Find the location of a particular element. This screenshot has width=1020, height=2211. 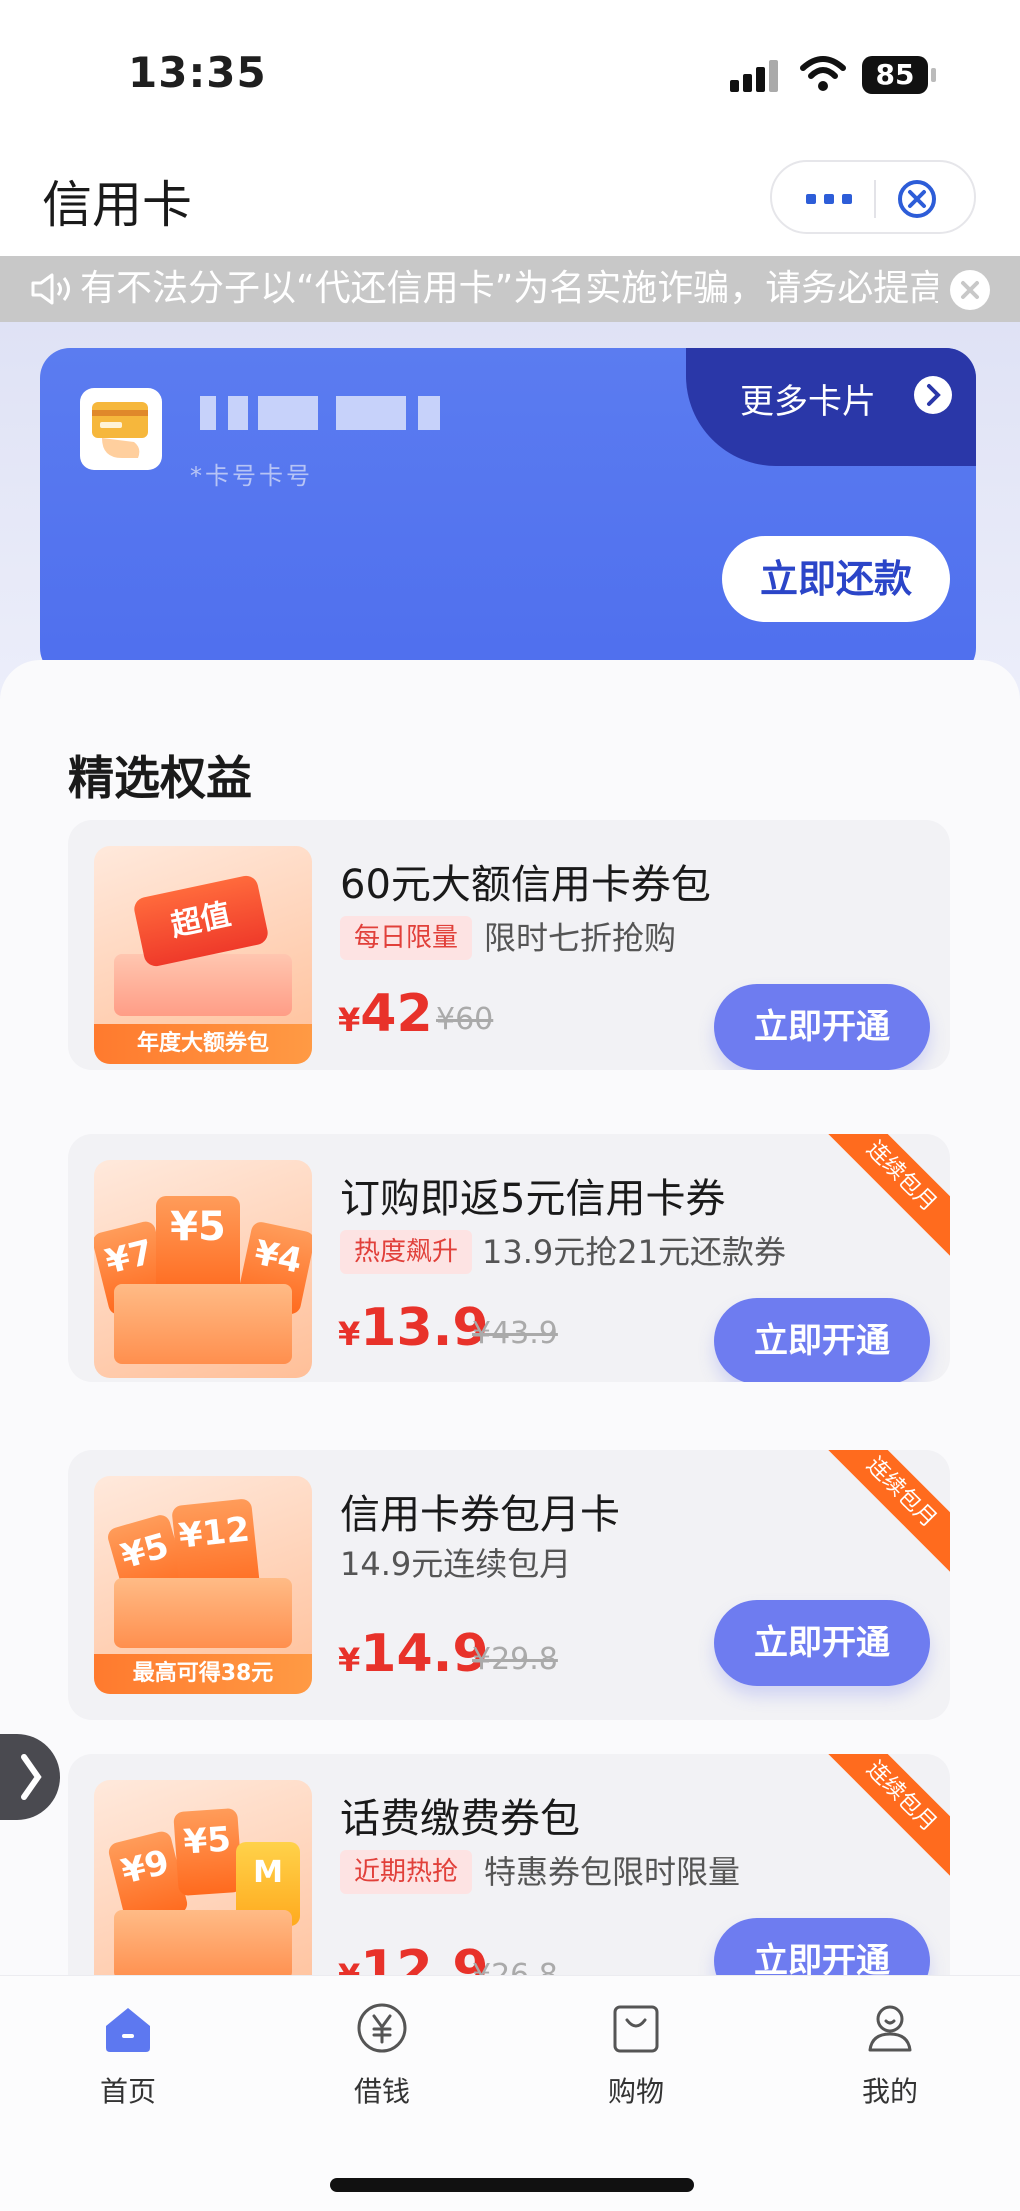

benefit-title: 话费缴费券包 is located at coordinates (460, 1819).